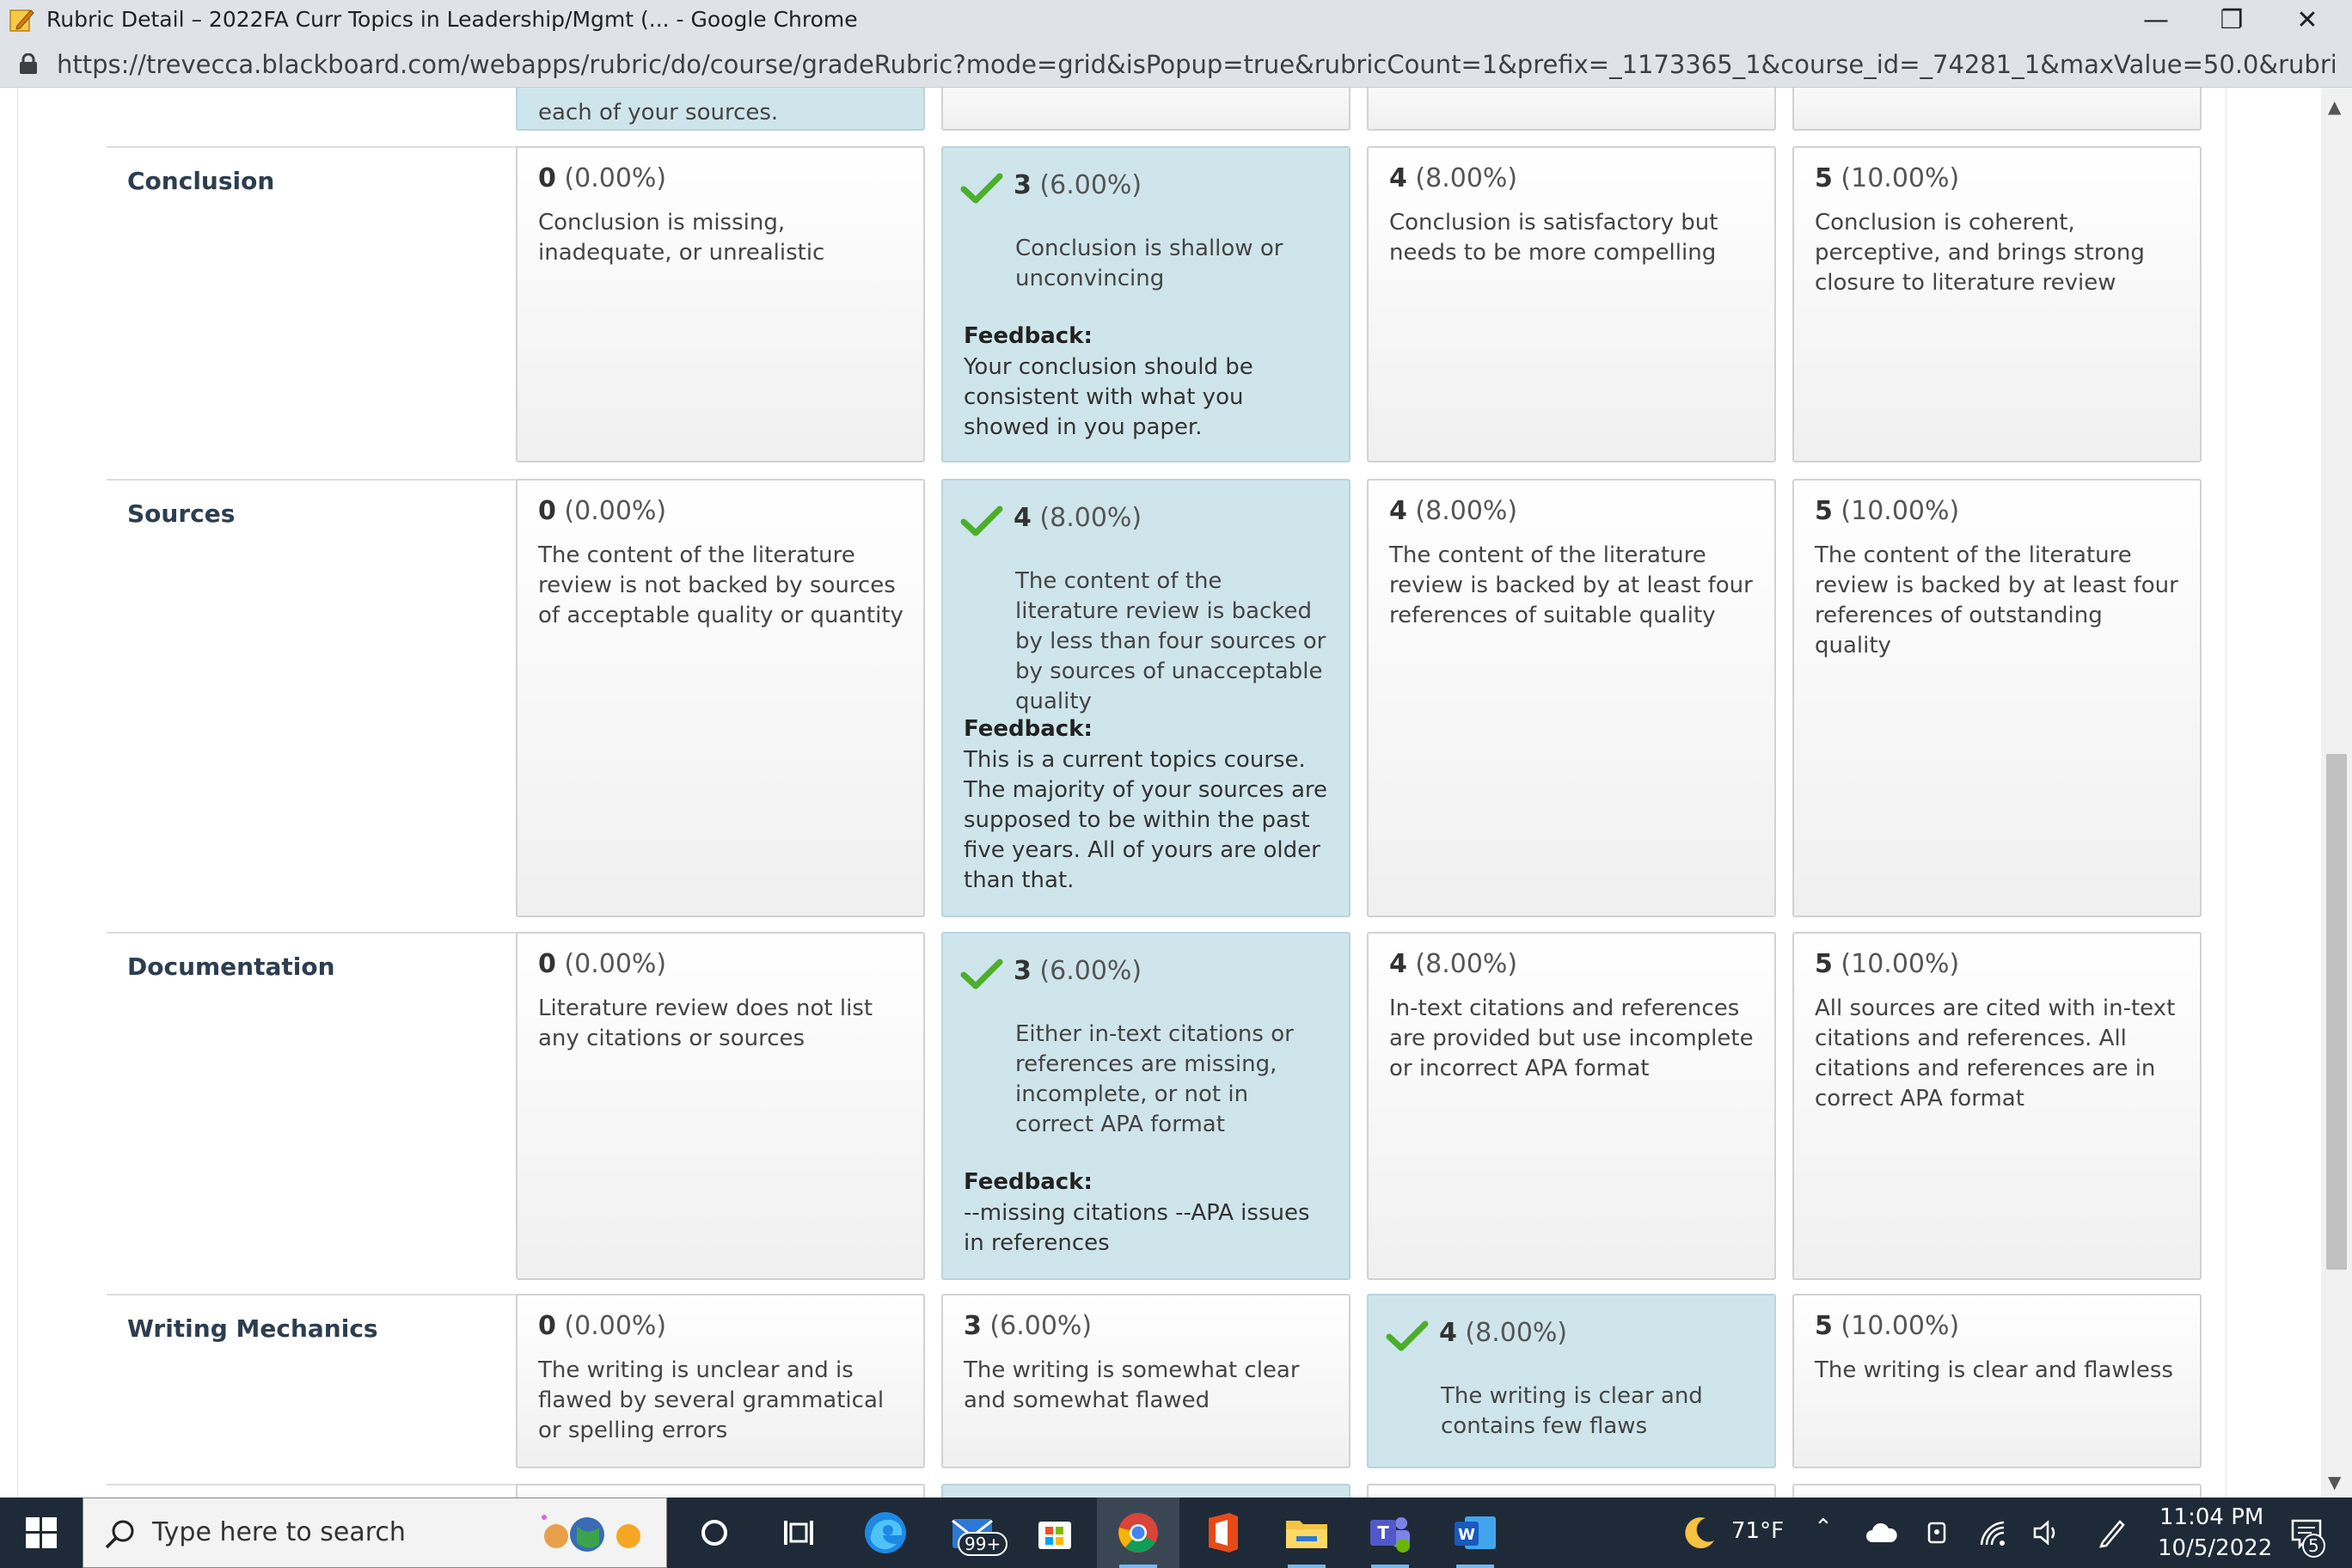  What do you see at coordinates (658, 113) in the screenshot?
I see `partial-cell-text: each of your sources.` at bounding box center [658, 113].